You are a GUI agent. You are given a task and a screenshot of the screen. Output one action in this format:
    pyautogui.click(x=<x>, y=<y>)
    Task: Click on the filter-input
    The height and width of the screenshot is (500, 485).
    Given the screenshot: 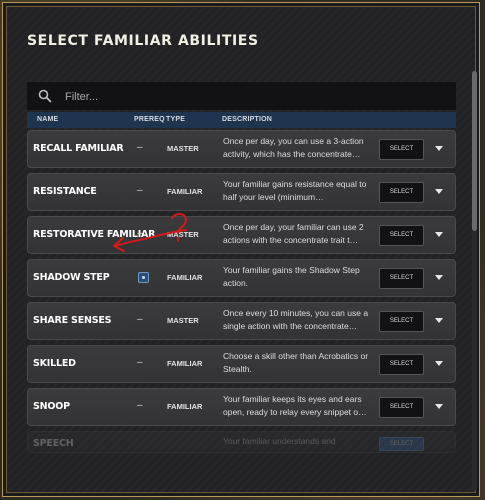 What is the action you would take?
    pyautogui.click(x=255, y=97)
    